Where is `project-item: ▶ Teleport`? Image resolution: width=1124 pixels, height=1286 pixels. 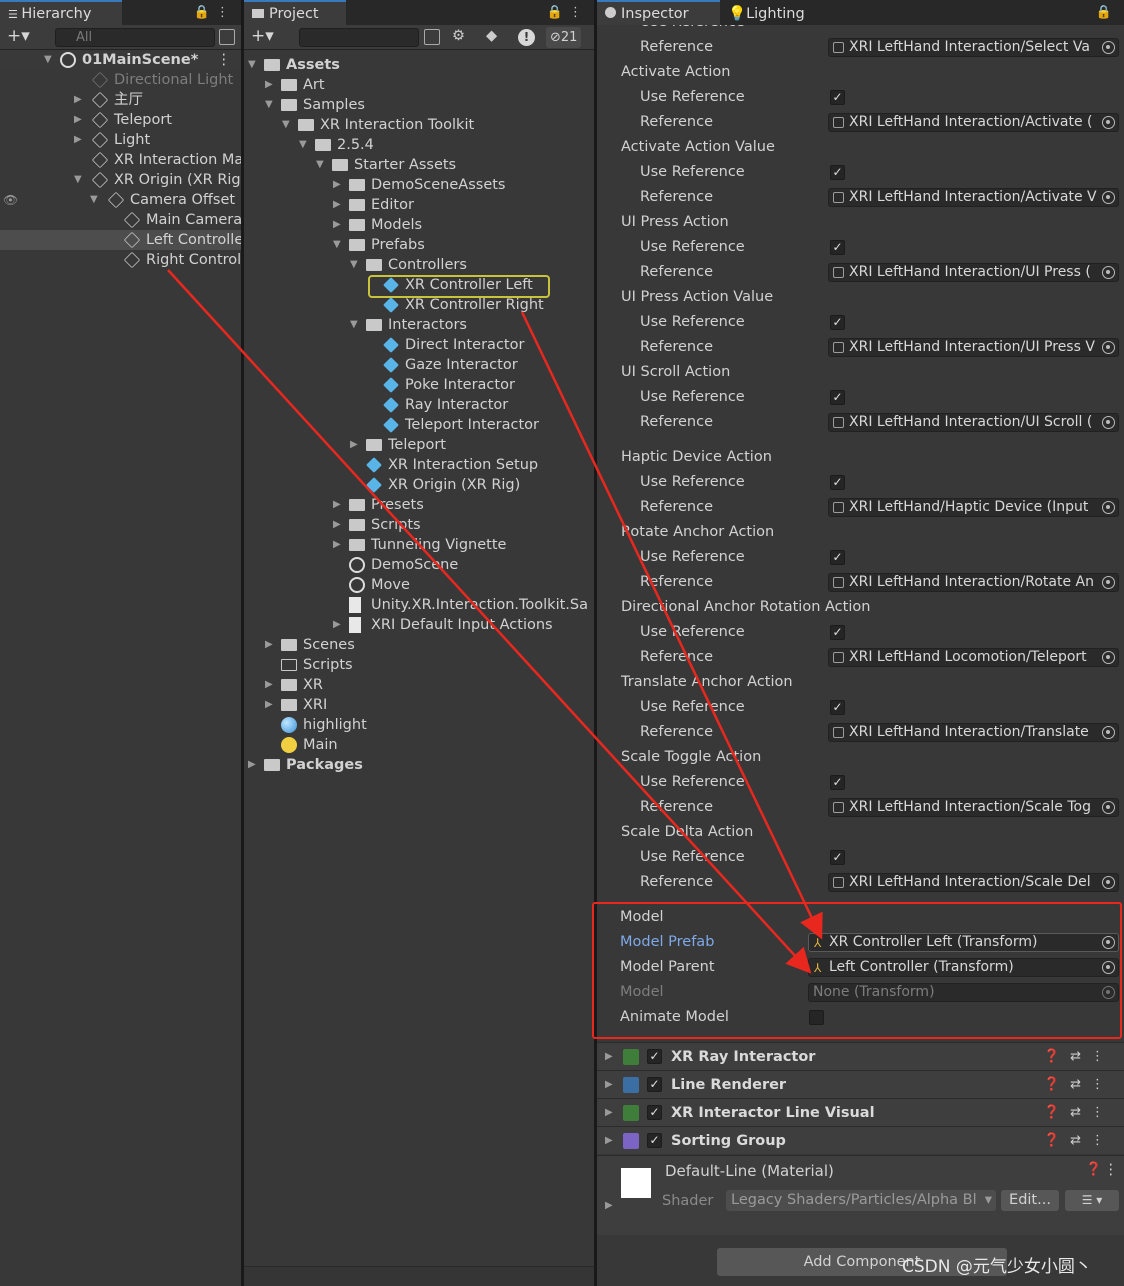 project-item: ▶ Teleport is located at coordinates (419, 445).